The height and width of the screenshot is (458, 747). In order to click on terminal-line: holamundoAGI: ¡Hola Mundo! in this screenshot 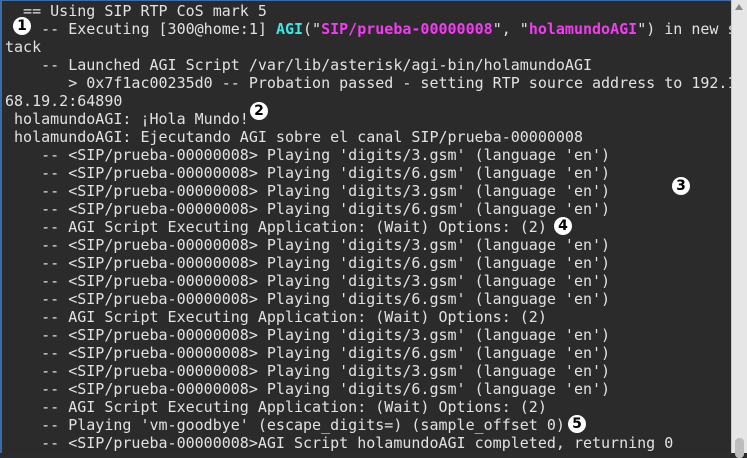, I will do `click(127, 119)`.